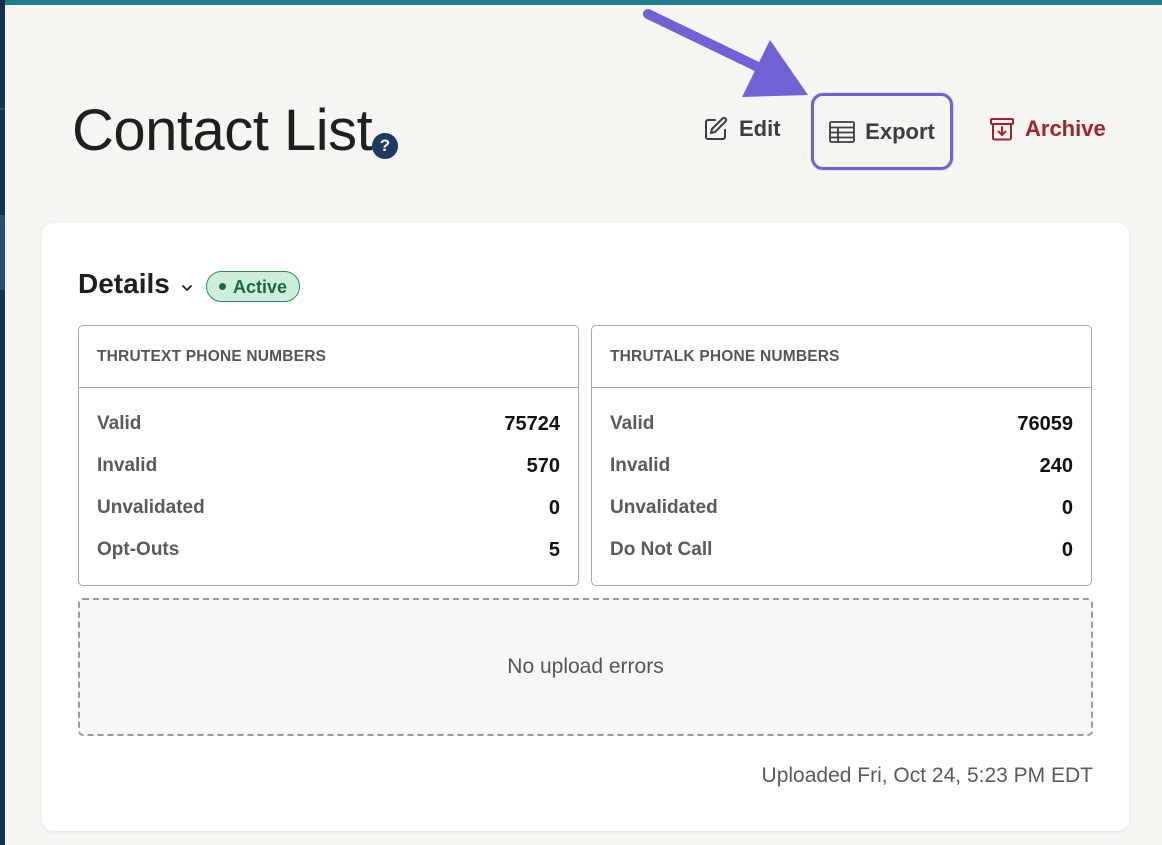 This screenshot has height=845, width=1162. I want to click on stat-row: Opt-Outs 5, so click(328, 550).